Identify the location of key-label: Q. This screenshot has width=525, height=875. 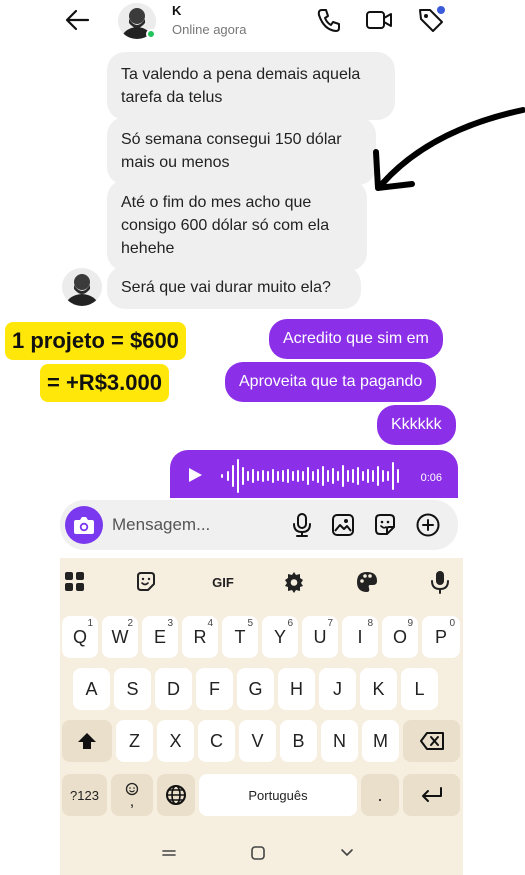
(79, 636).